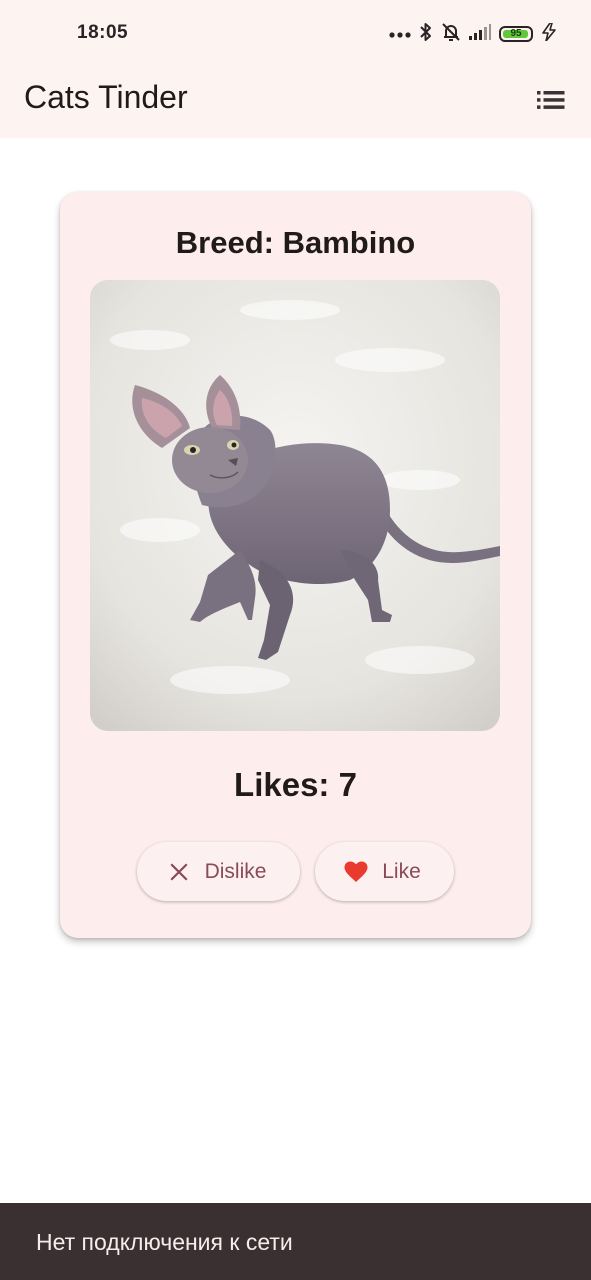 This screenshot has width=591, height=1280. What do you see at coordinates (480, 34) in the screenshot?
I see `signal-icon` at bounding box center [480, 34].